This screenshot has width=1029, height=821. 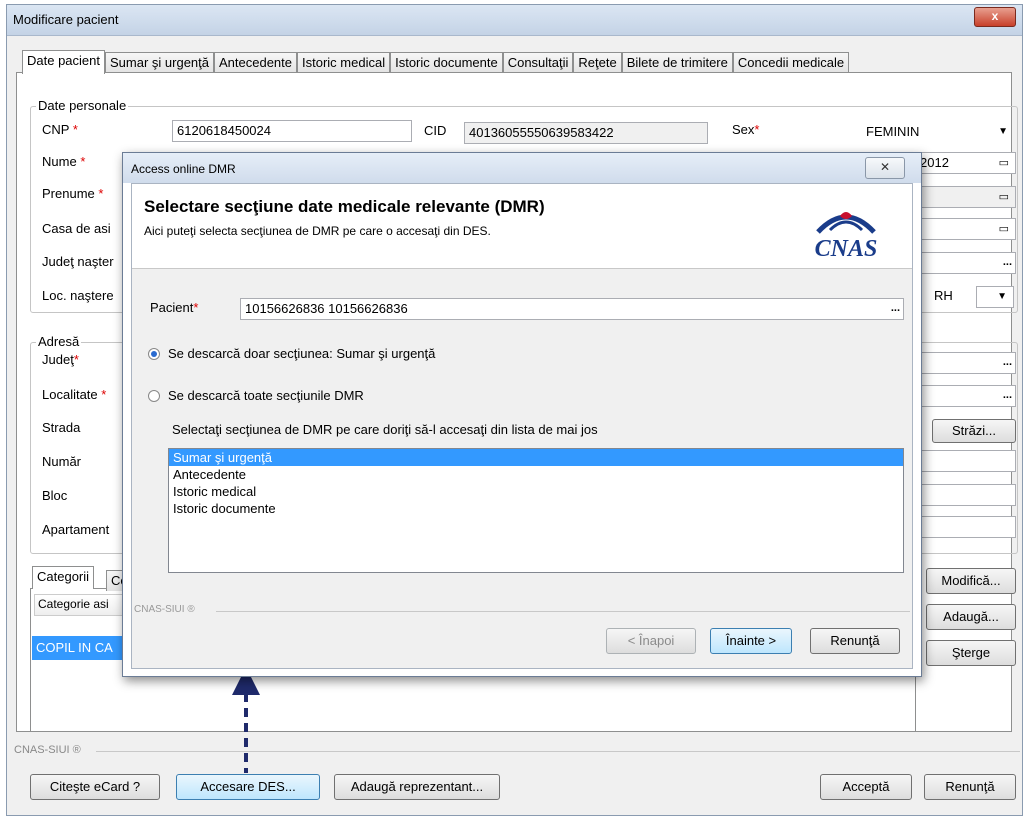 I want to click on pacient-label: Pacient*, so click(x=174, y=307).